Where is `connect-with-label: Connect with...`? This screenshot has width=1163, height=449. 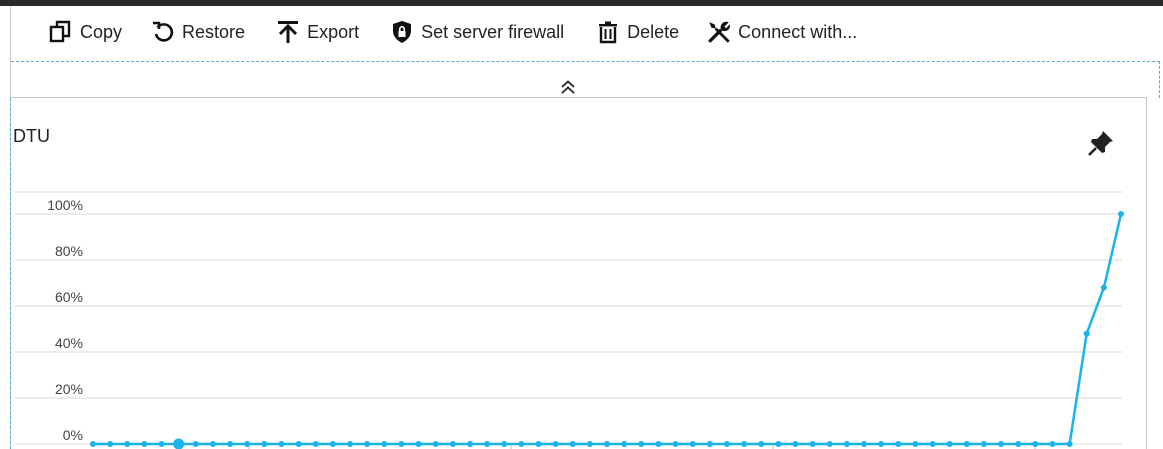 connect-with-label: Connect with... is located at coordinates (798, 31).